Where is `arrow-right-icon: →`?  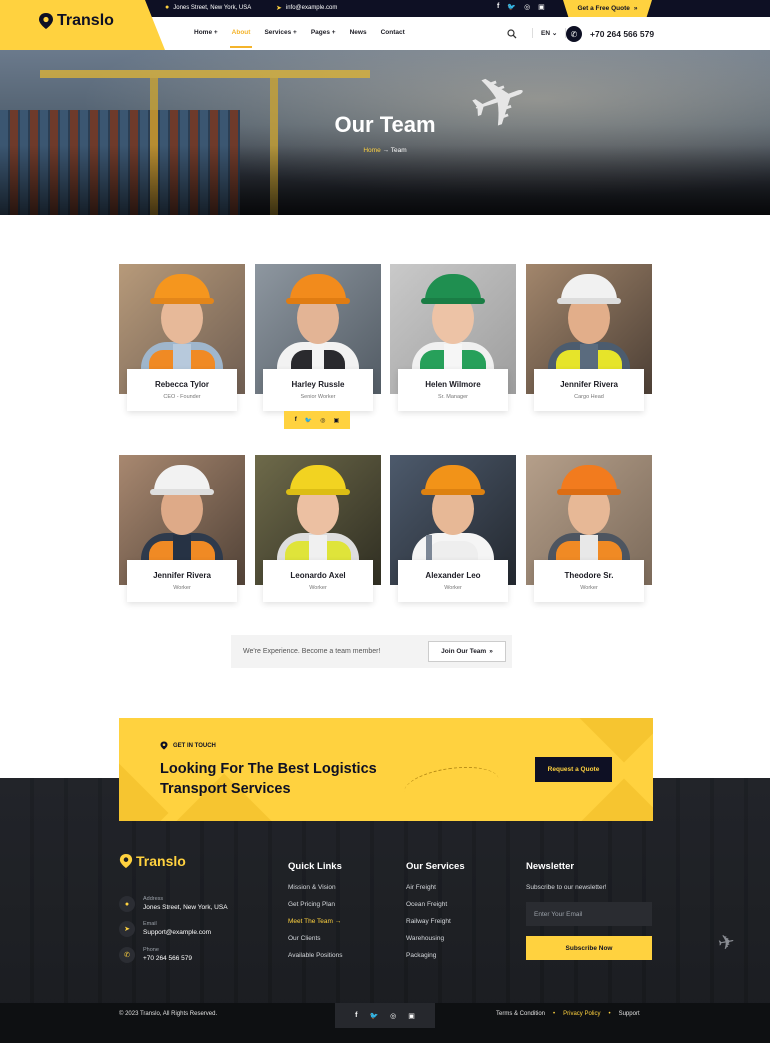 arrow-right-icon: → is located at coordinates (338, 921).